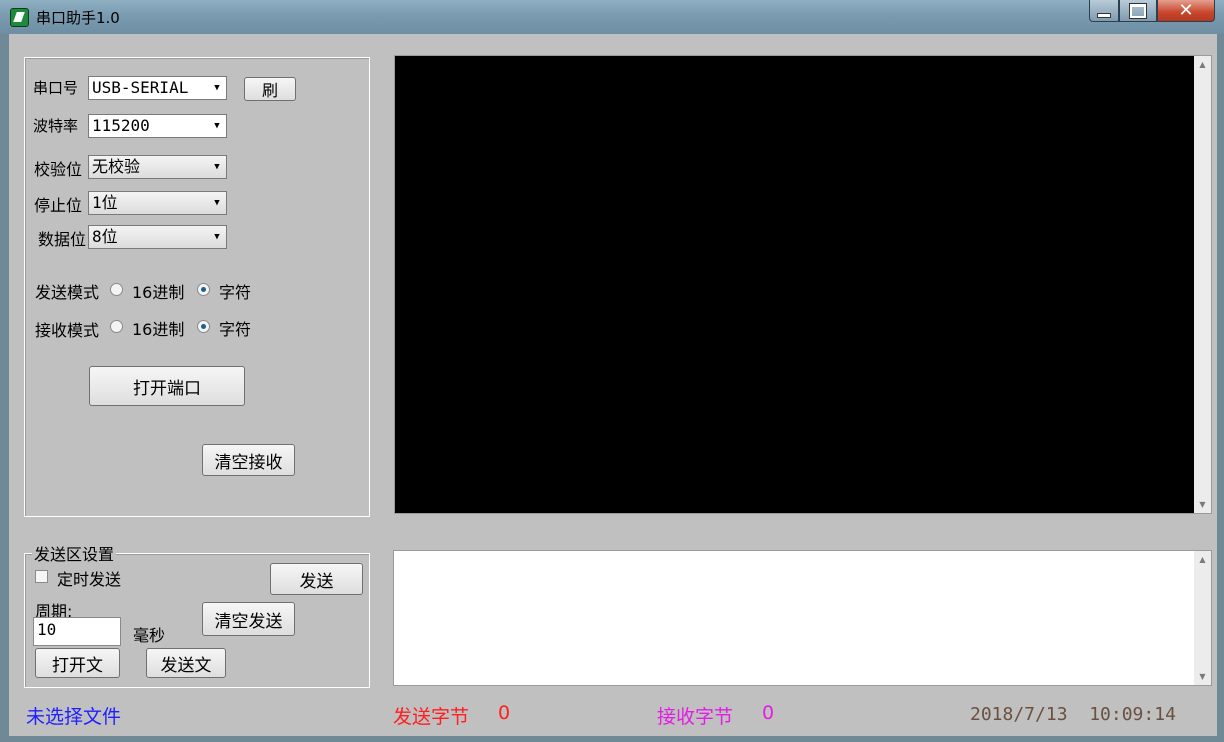 The image size is (1224, 742). Describe the element at coordinates (504, 713) in the screenshot. I see `sent-bytes-value: 0` at that location.